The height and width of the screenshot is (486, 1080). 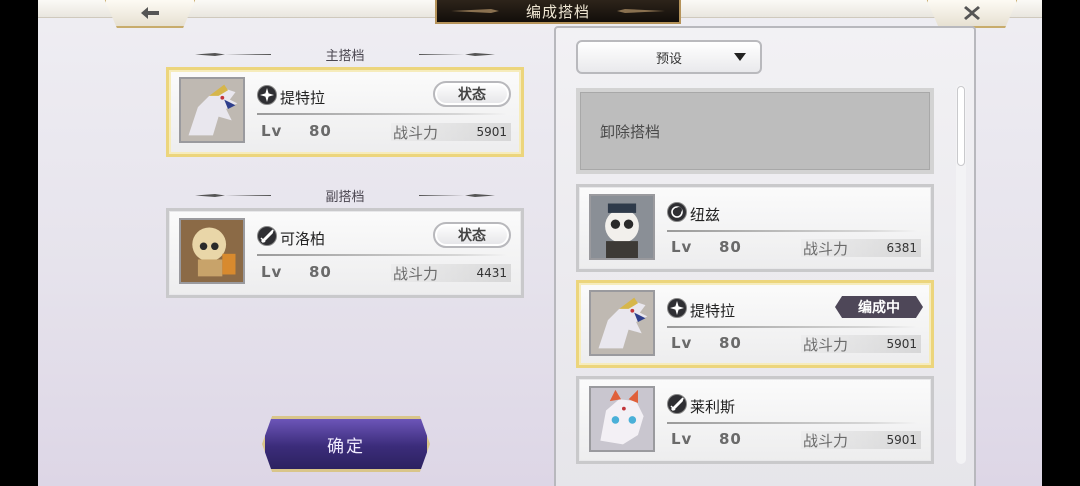 What do you see at coordinates (705, 215) in the screenshot?
I see `partner-name: 纽兹` at bounding box center [705, 215].